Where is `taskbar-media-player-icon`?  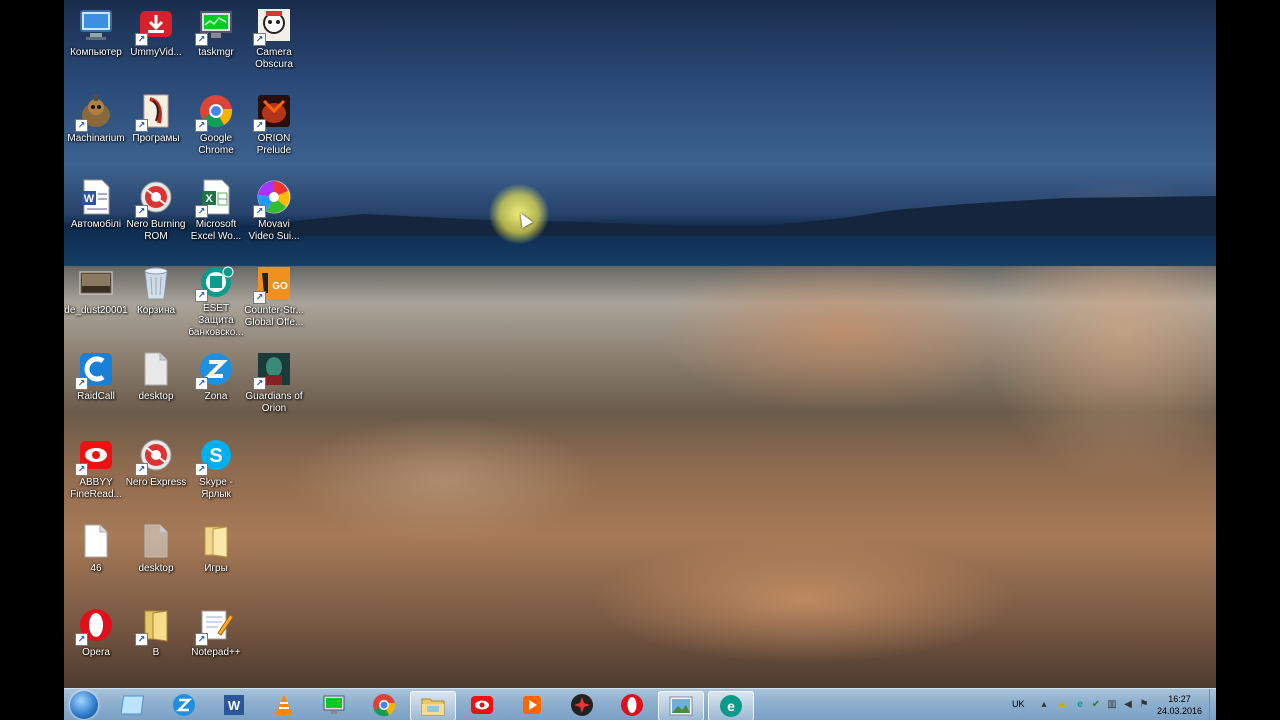
taskbar-media-player-icon is located at coordinates (532, 705).